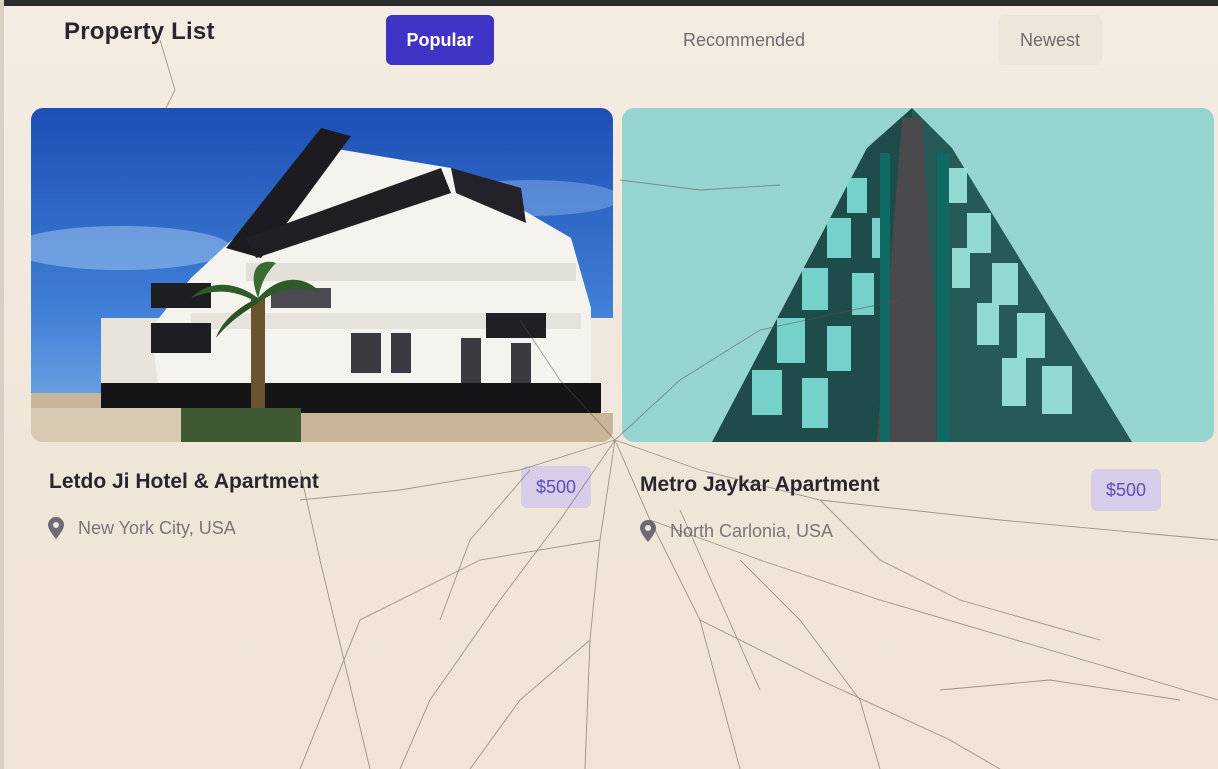 The image size is (1218, 769). What do you see at coordinates (157, 527) in the screenshot?
I see `location-text: New York City, USA` at bounding box center [157, 527].